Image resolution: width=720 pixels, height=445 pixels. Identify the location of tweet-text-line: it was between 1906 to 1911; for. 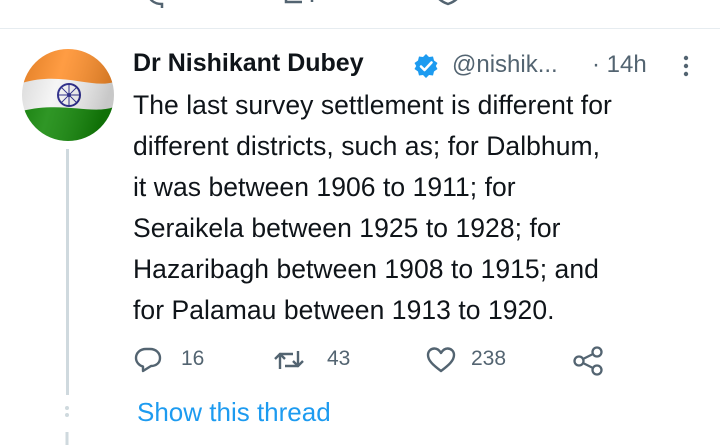
(324, 187).